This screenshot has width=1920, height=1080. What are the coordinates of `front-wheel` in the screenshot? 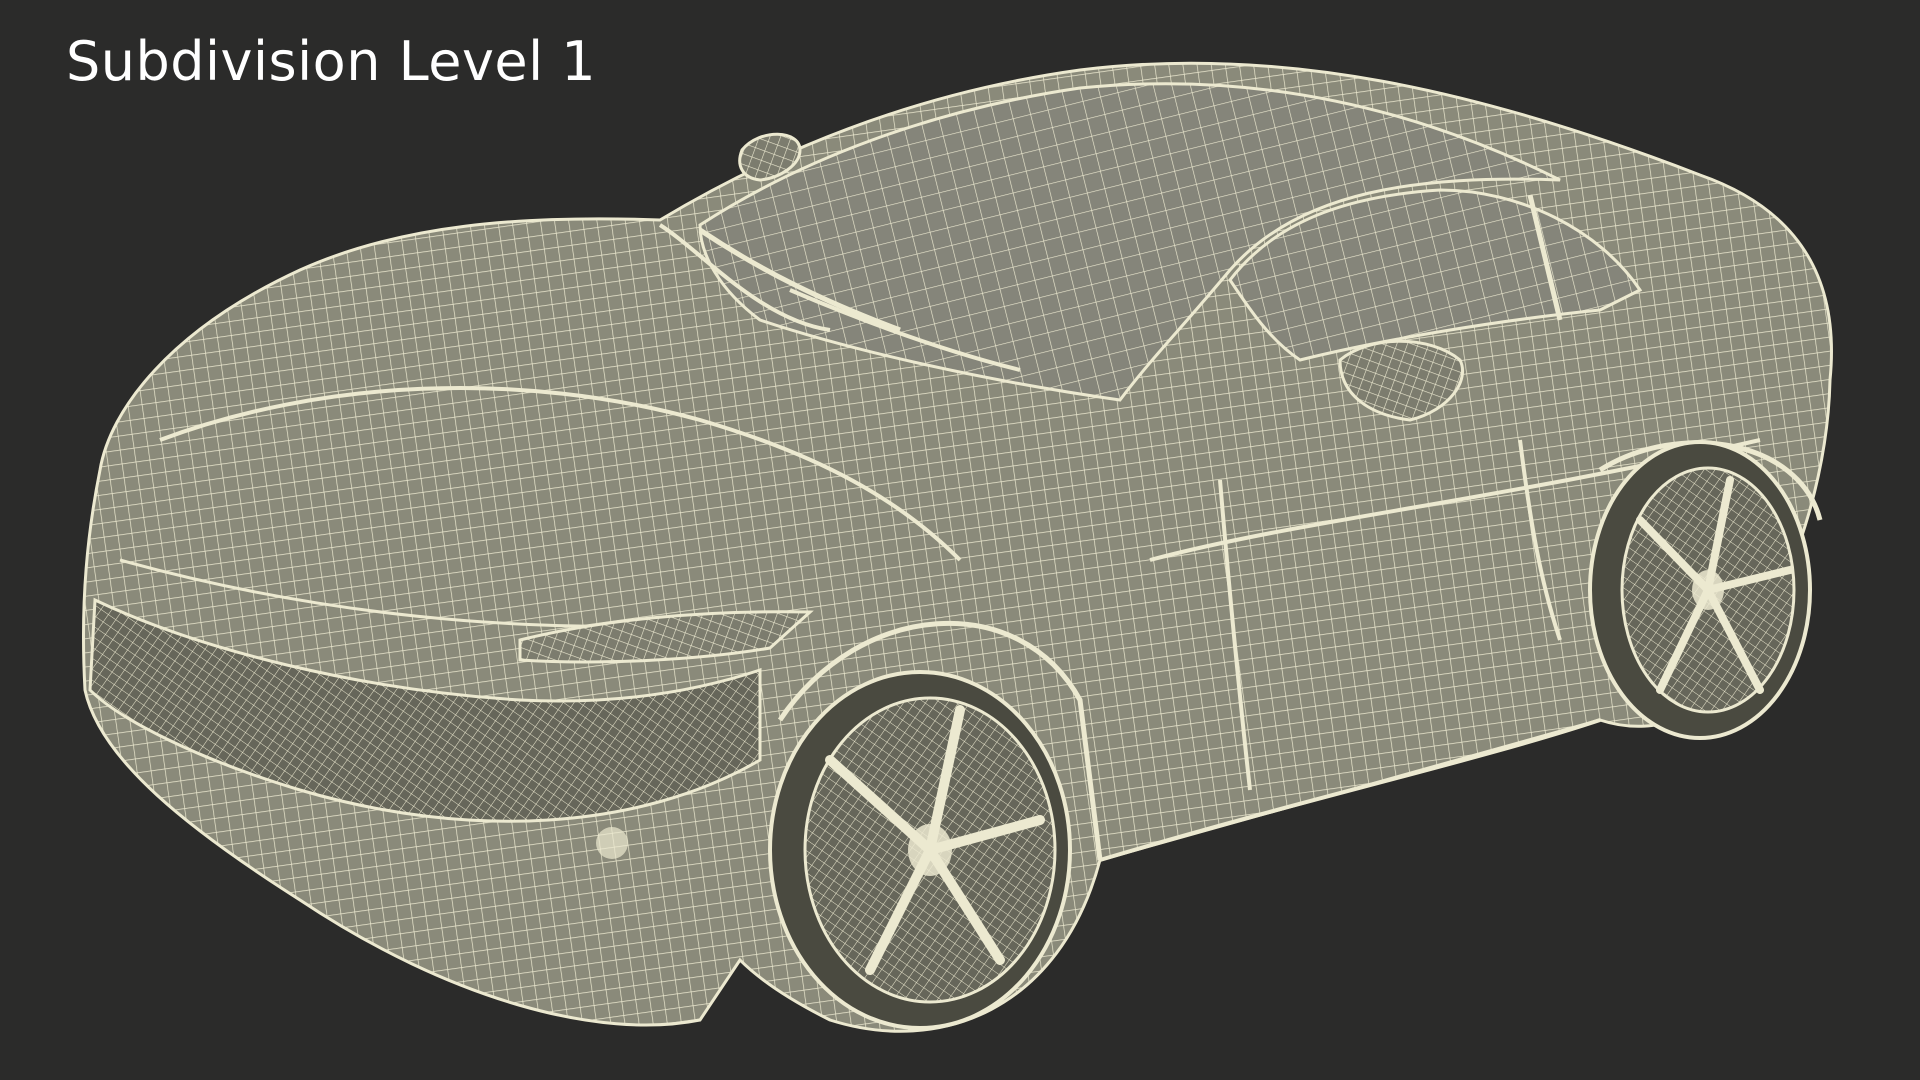 It's located at (920, 850).